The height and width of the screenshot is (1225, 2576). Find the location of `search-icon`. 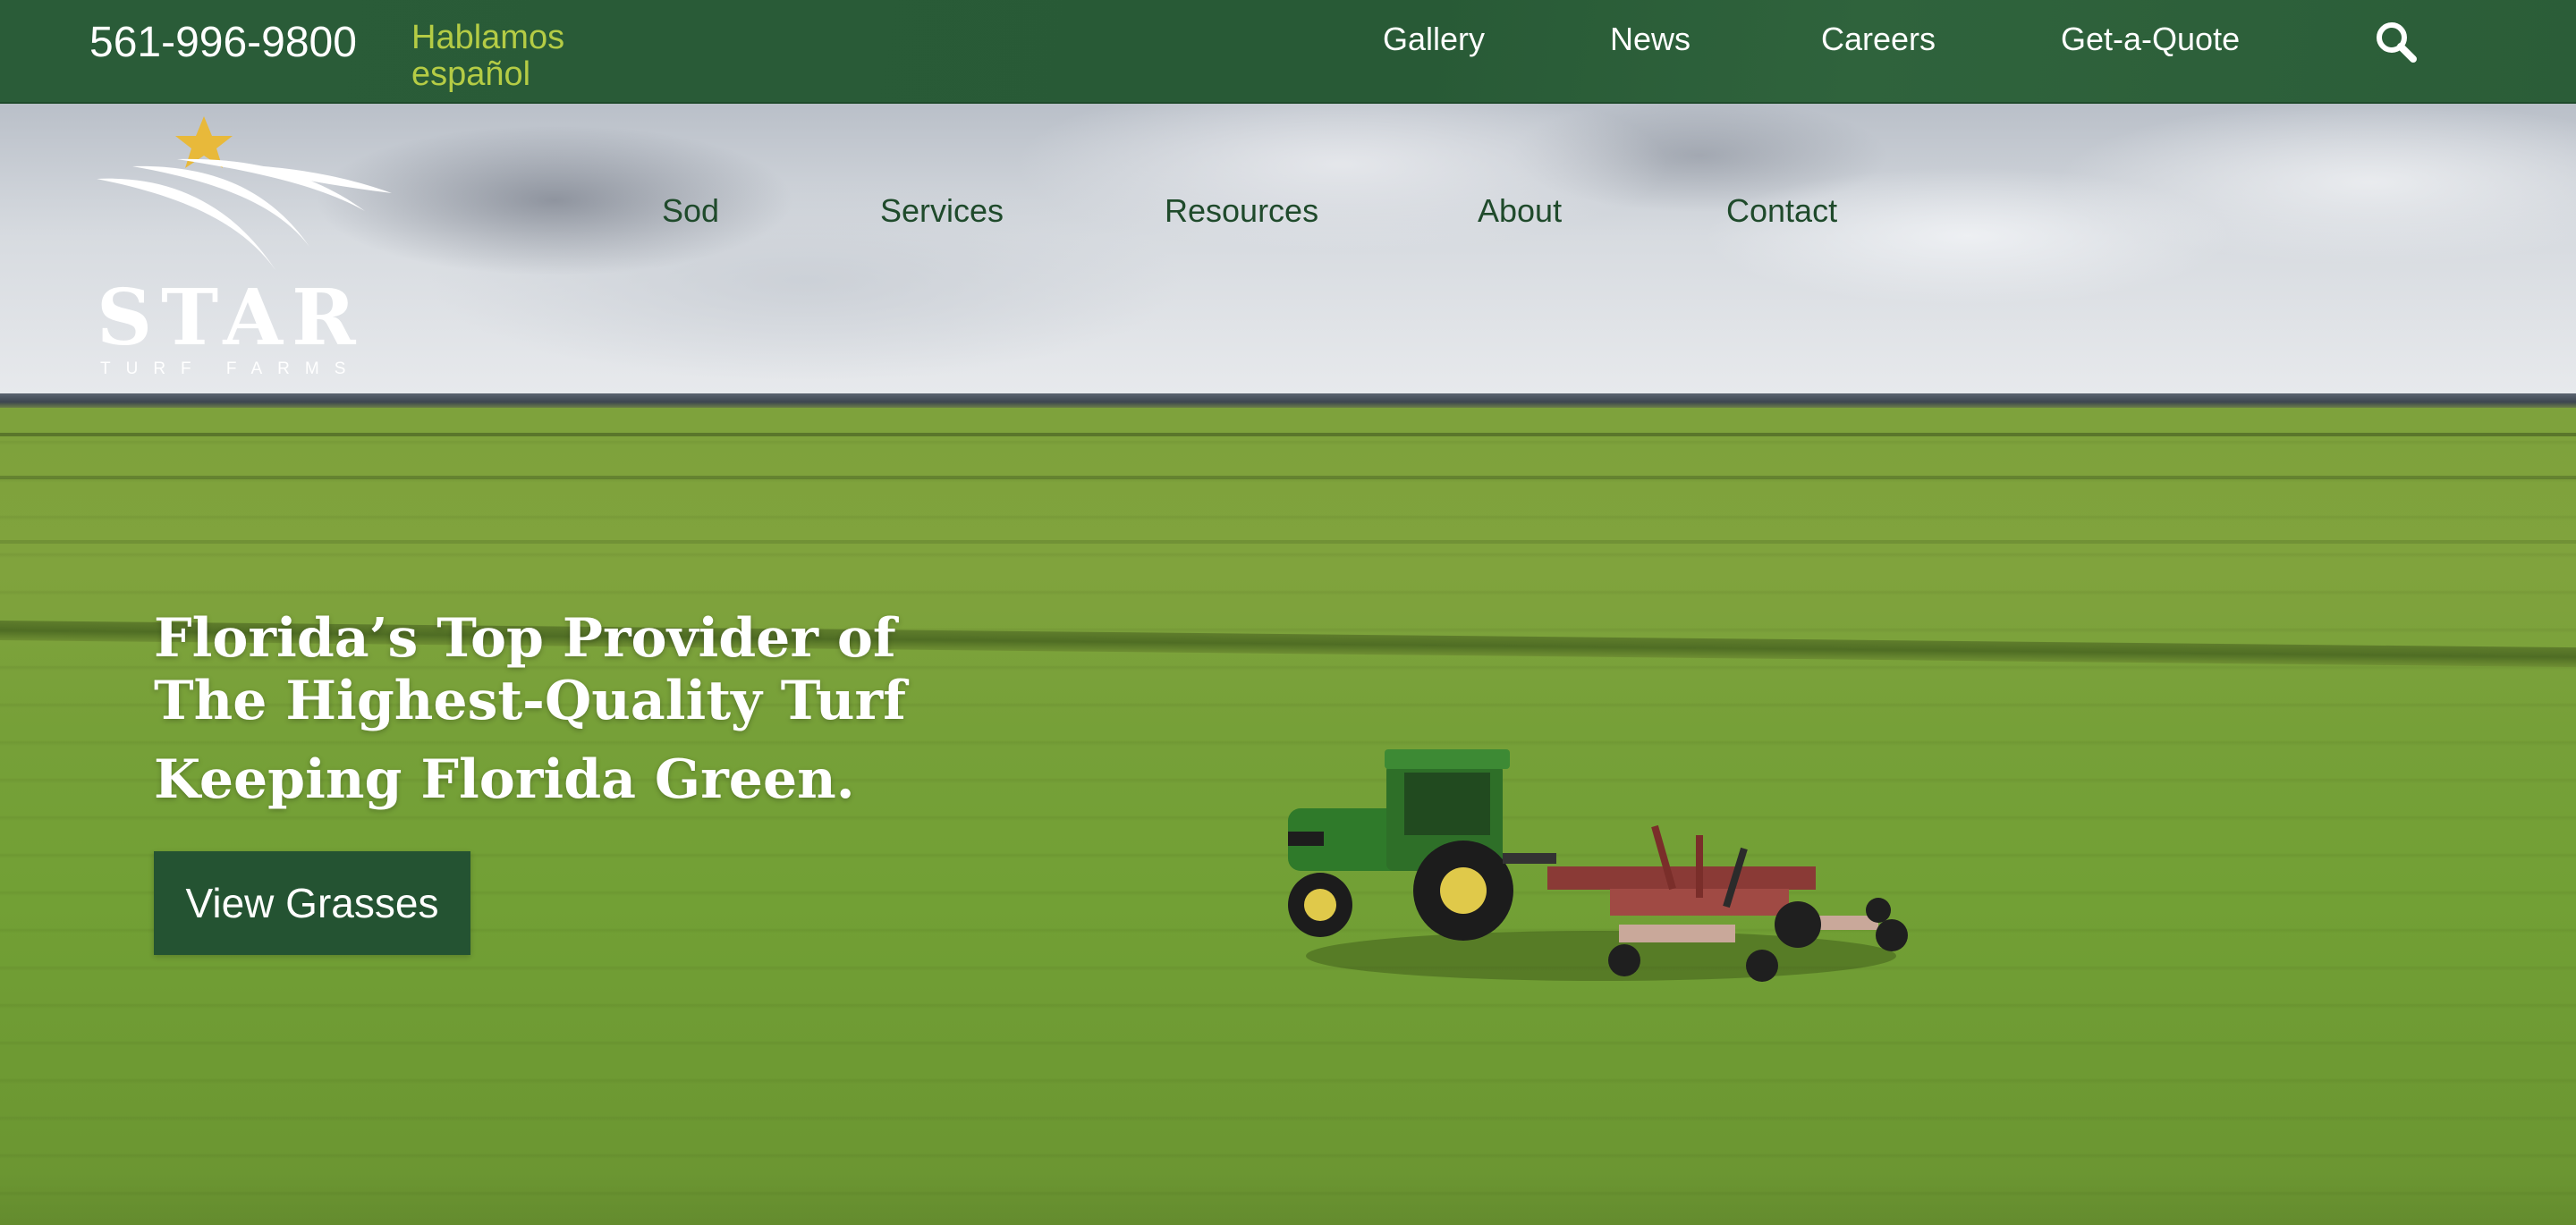

search-icon is located at coordinates (2397, 43).